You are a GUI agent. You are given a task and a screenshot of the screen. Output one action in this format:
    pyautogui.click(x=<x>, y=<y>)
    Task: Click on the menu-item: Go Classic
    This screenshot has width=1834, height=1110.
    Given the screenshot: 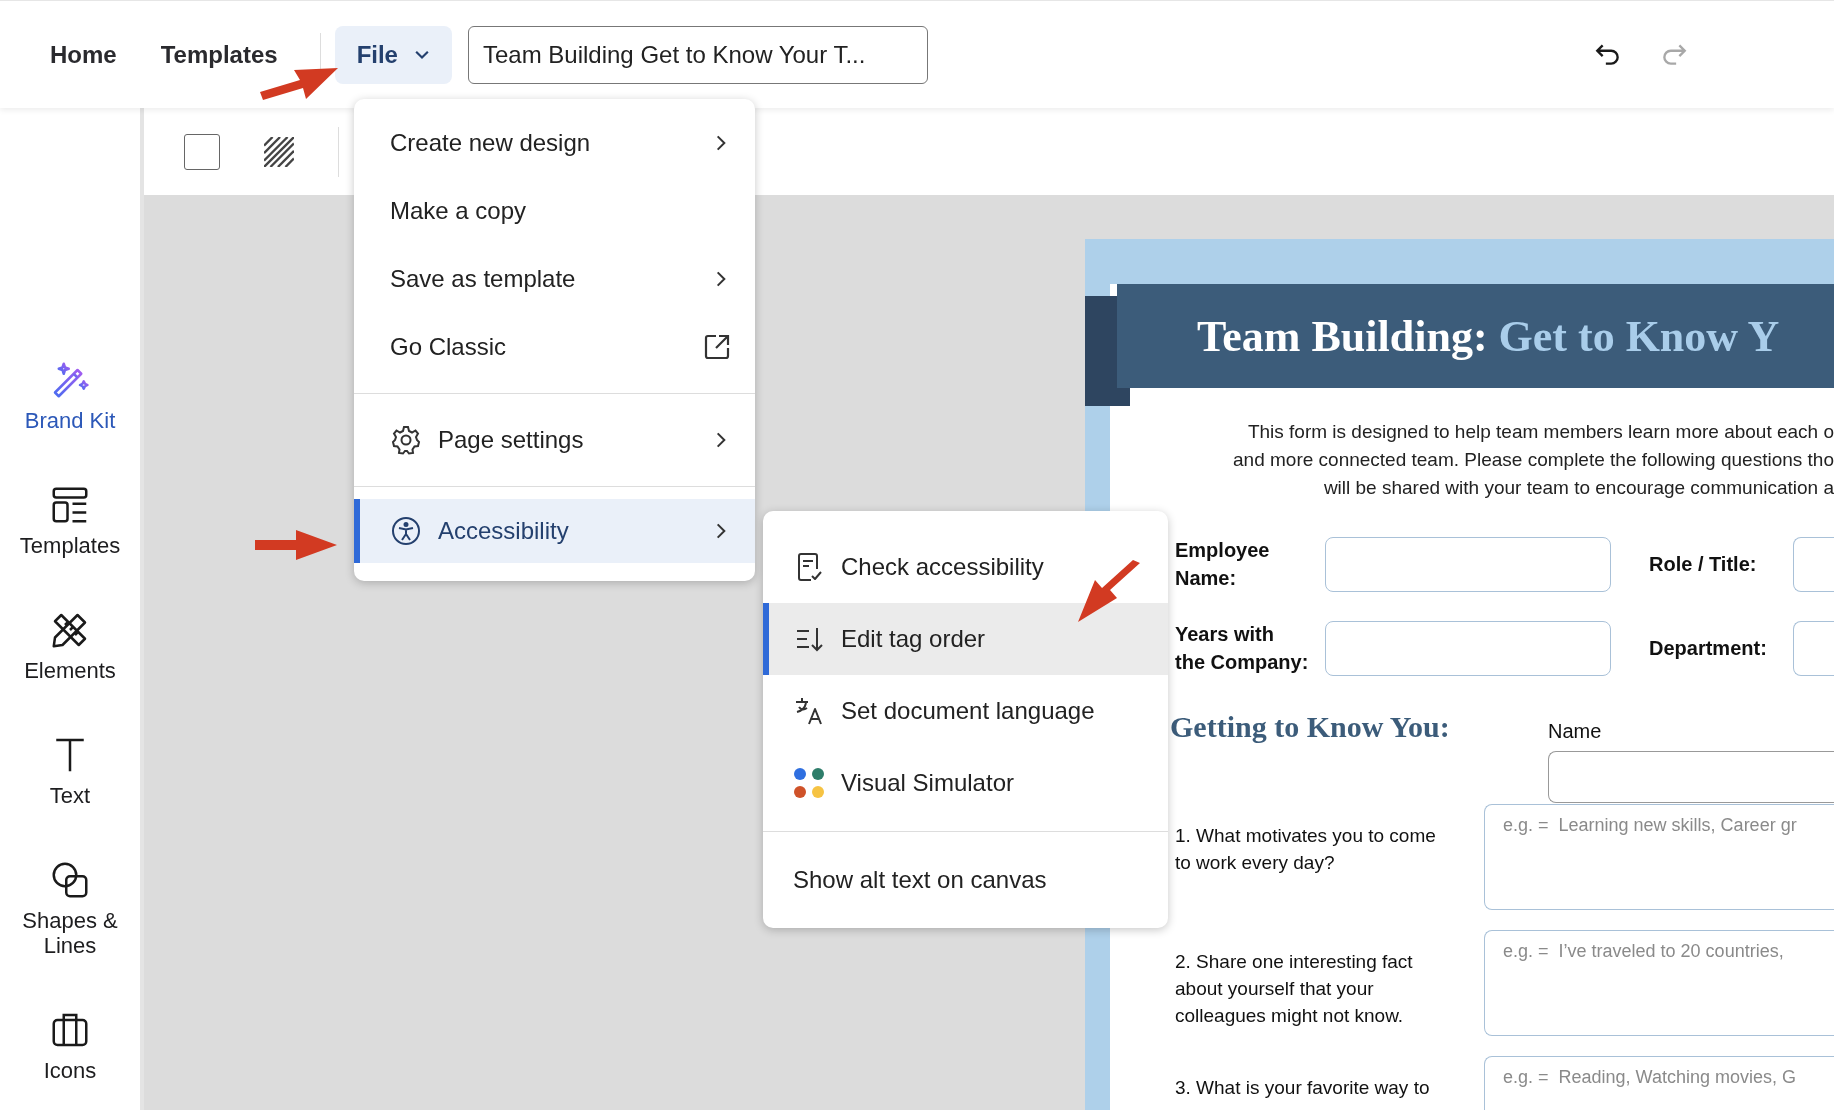 What is the action you would take?
    pyautogui.click(x=554, y=347)
    